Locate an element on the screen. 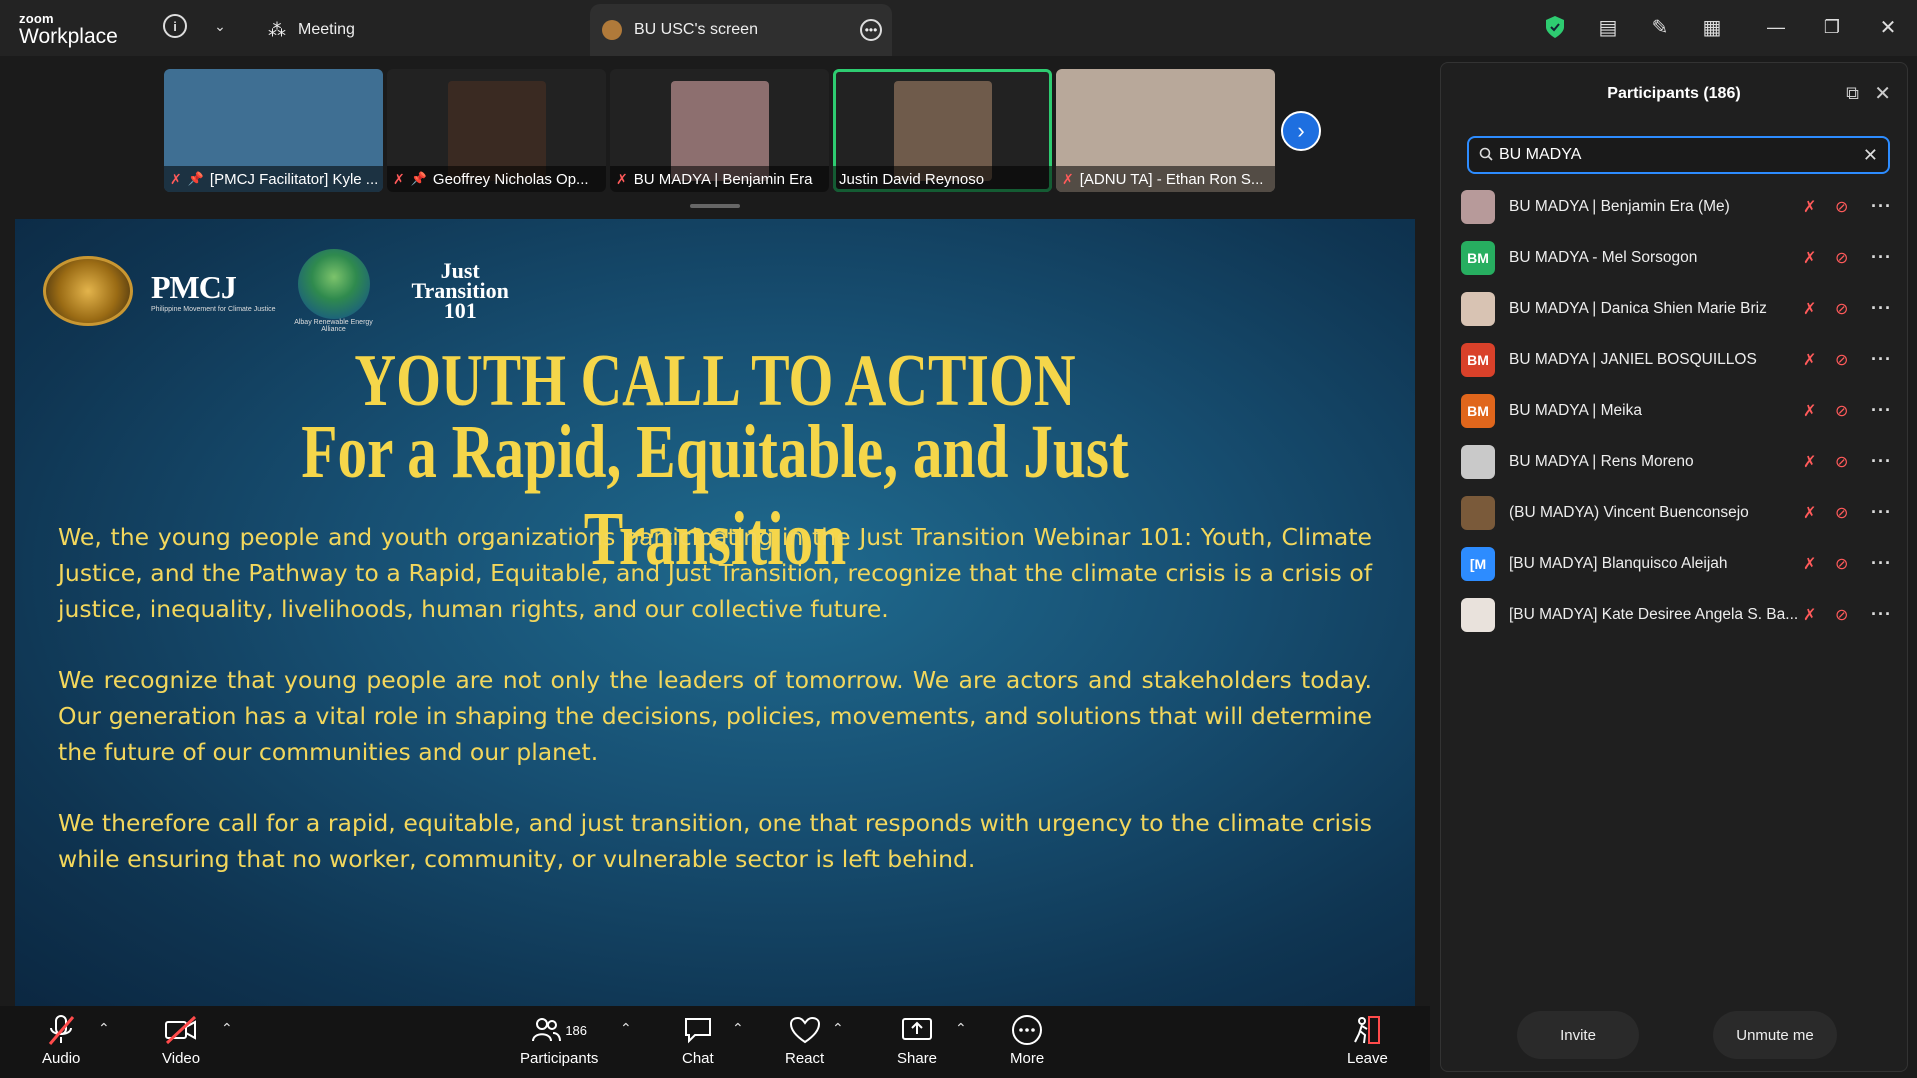 Image resolution: width=1917 pixels, height=1078 pixels. participant-name: (BU MADYA) Vincent Buenconsejo is located at coordinates (1629, 512).